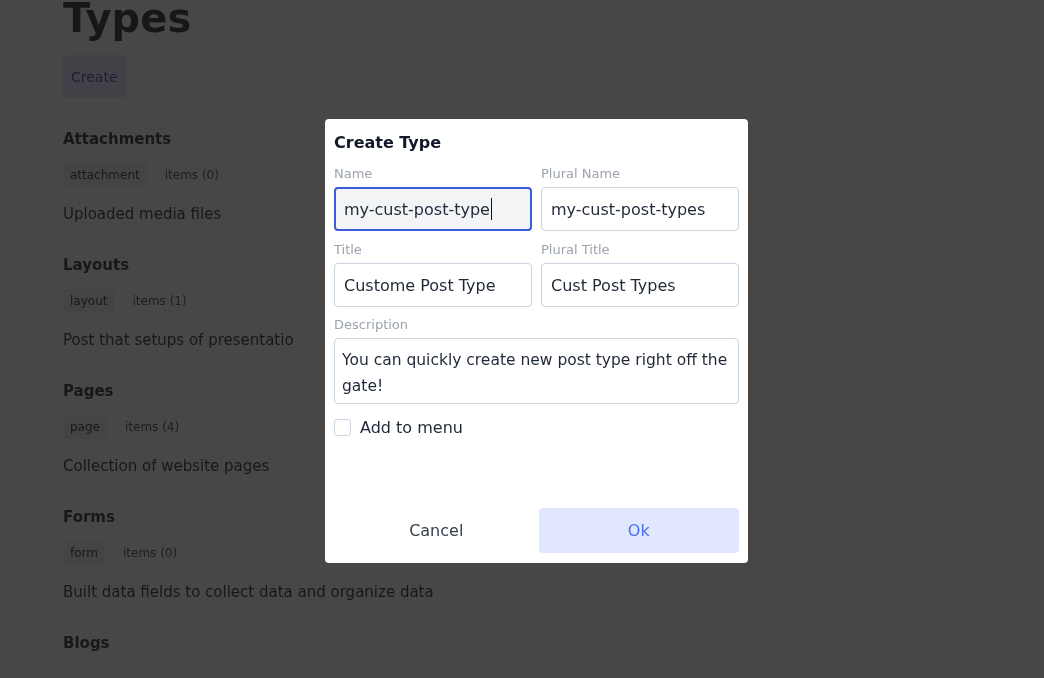 The height and width of the screenshot is (678, 1044). What do you see at coordinates (638, 530) in the screenshot?
I see `ok-button: Ok` at bounding box center [638, 530].